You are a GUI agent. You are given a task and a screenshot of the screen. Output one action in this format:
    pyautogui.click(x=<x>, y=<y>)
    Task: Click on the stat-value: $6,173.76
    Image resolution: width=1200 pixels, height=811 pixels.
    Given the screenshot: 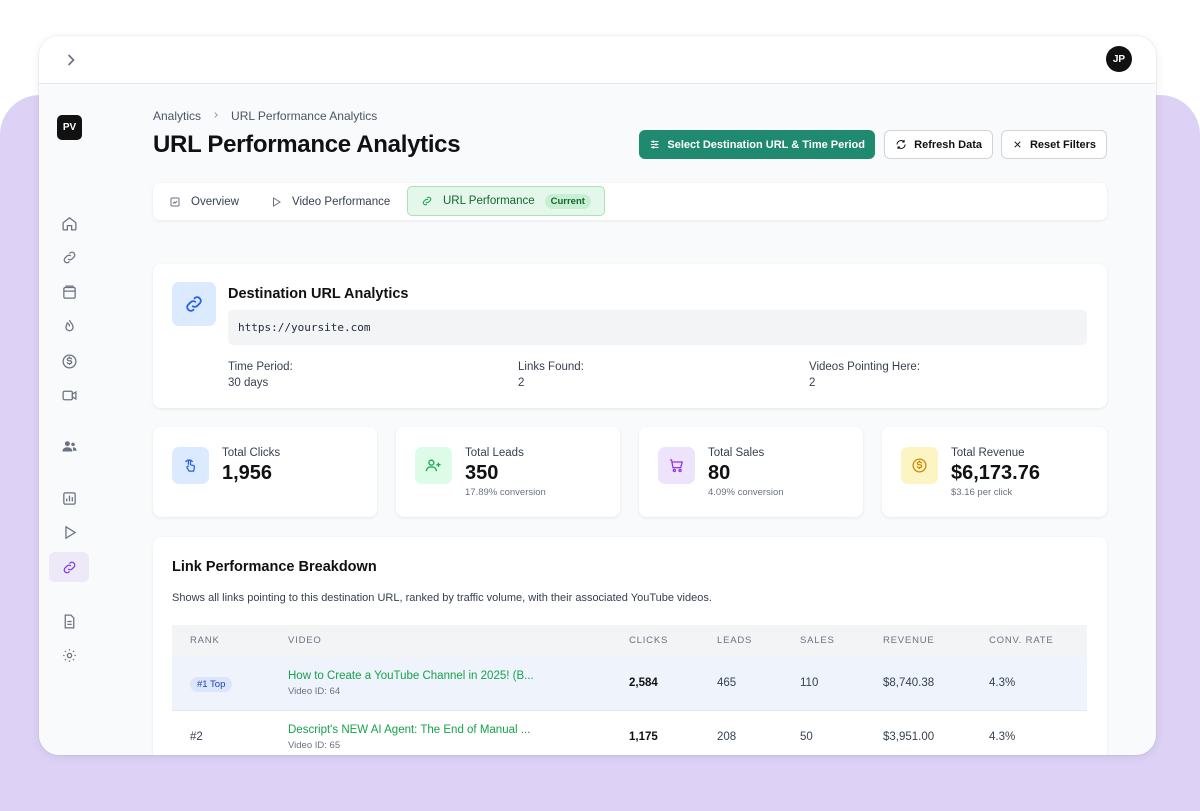 What is the action you would take?
    pyautogui.click(x=995, y=473)
    